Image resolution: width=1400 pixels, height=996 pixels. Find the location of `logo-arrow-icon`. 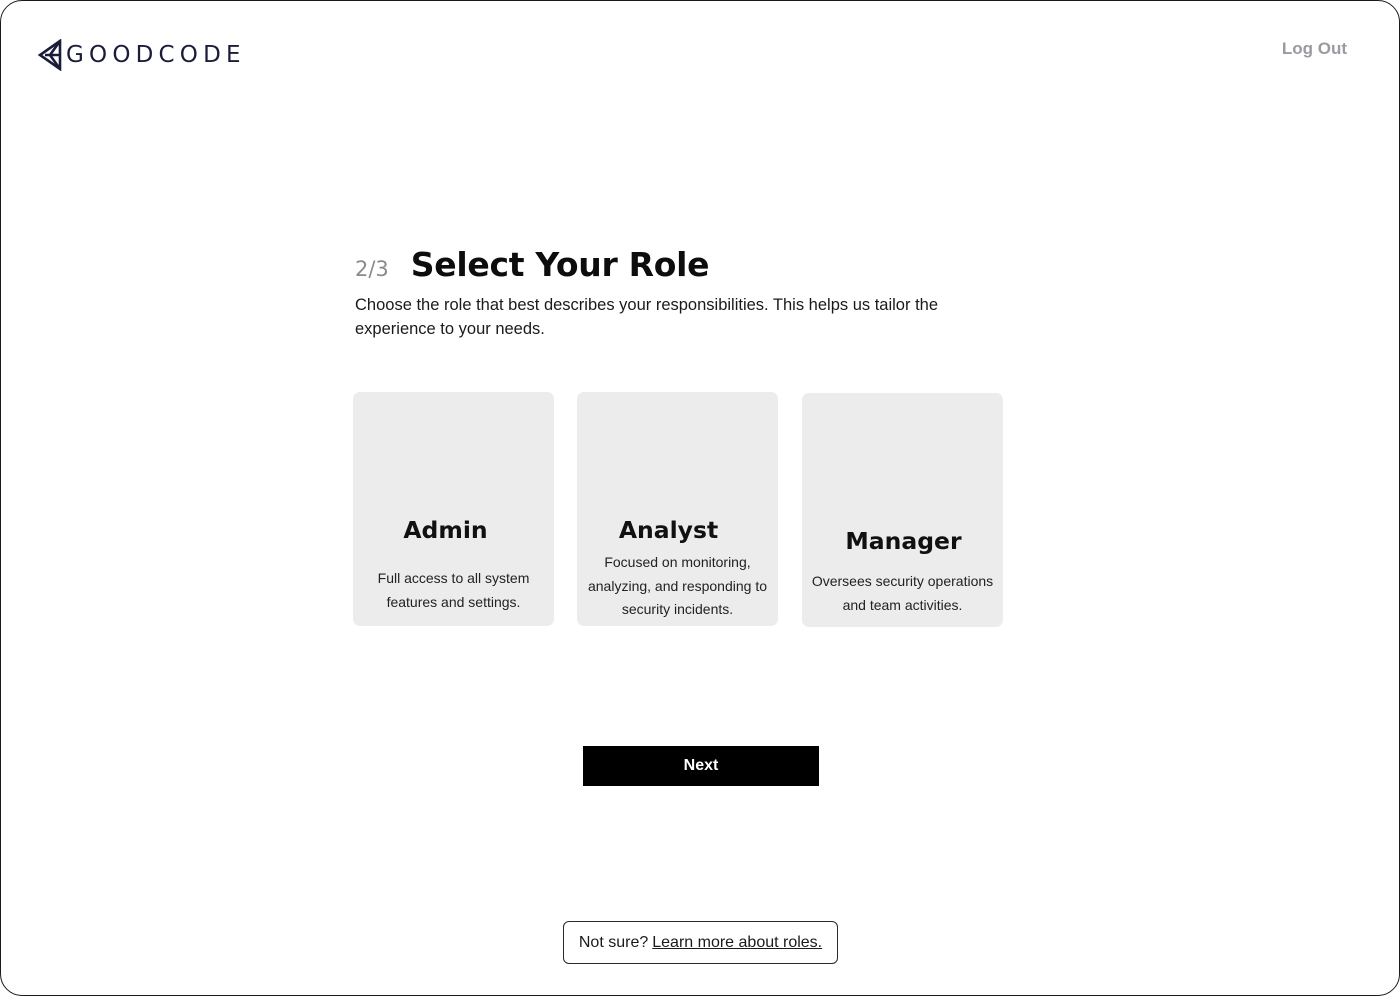

logo-arrow-icon is located at coordinates (49, 55).